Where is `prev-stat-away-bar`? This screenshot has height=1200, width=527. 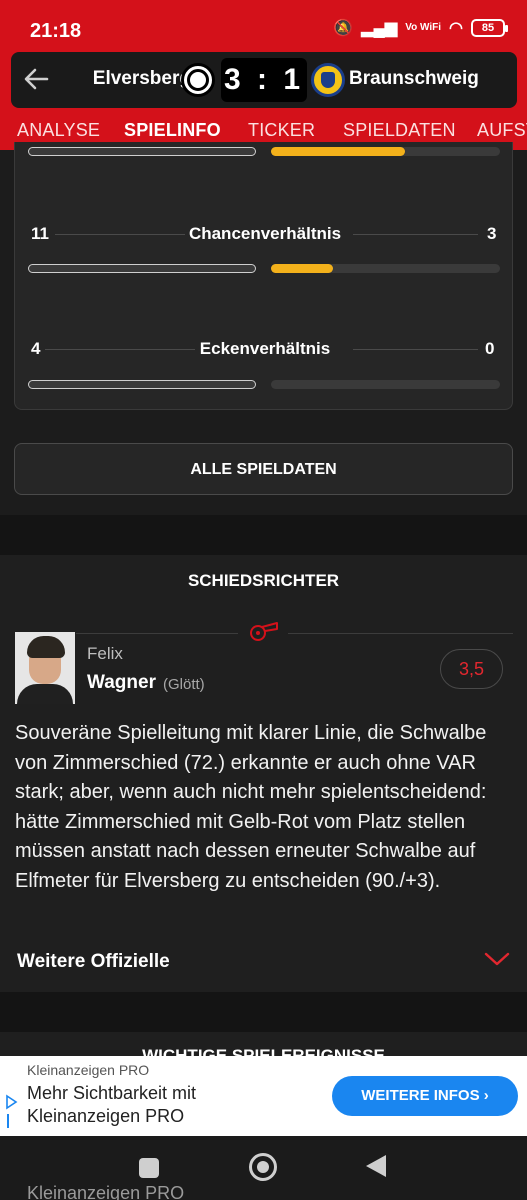
prev-stat-away-bar is located at coordinates (338, 151).